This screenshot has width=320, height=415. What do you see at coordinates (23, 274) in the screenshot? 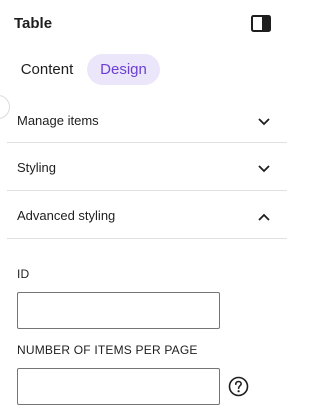
I see `id-field-label: ID` at bounding box center [23, 274].